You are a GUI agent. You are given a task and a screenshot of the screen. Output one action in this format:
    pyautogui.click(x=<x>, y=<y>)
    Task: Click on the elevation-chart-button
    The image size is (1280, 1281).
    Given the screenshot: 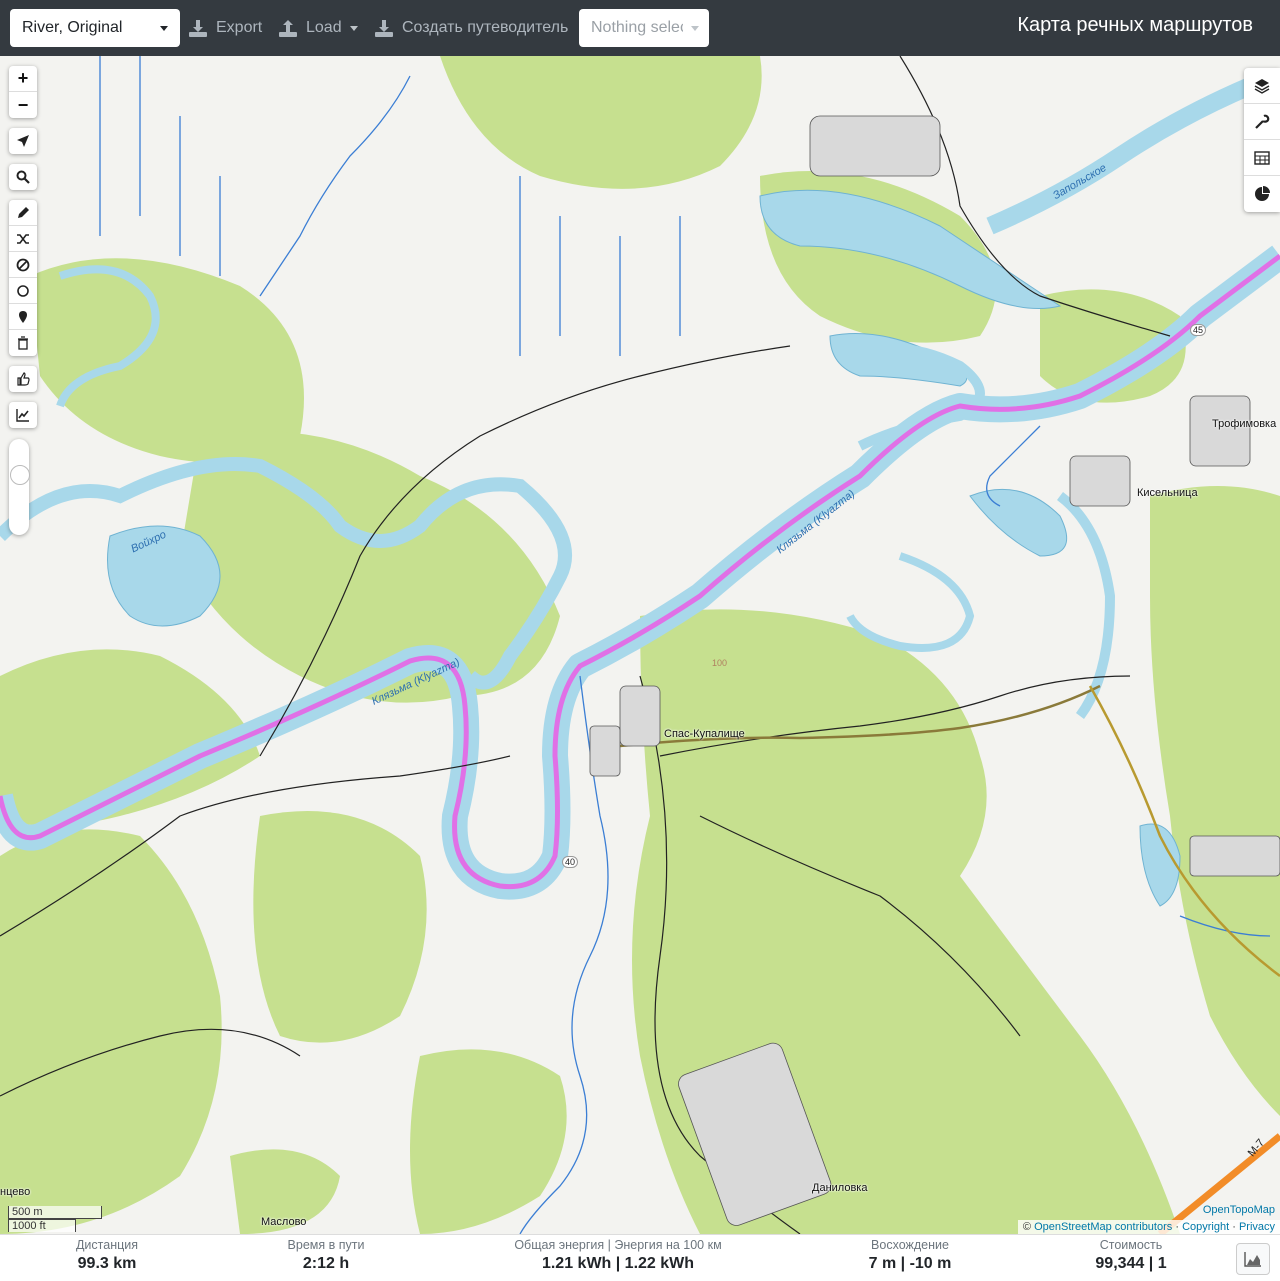 What is the action you would take?
    pyautogui.click(x=23, y=415)
    